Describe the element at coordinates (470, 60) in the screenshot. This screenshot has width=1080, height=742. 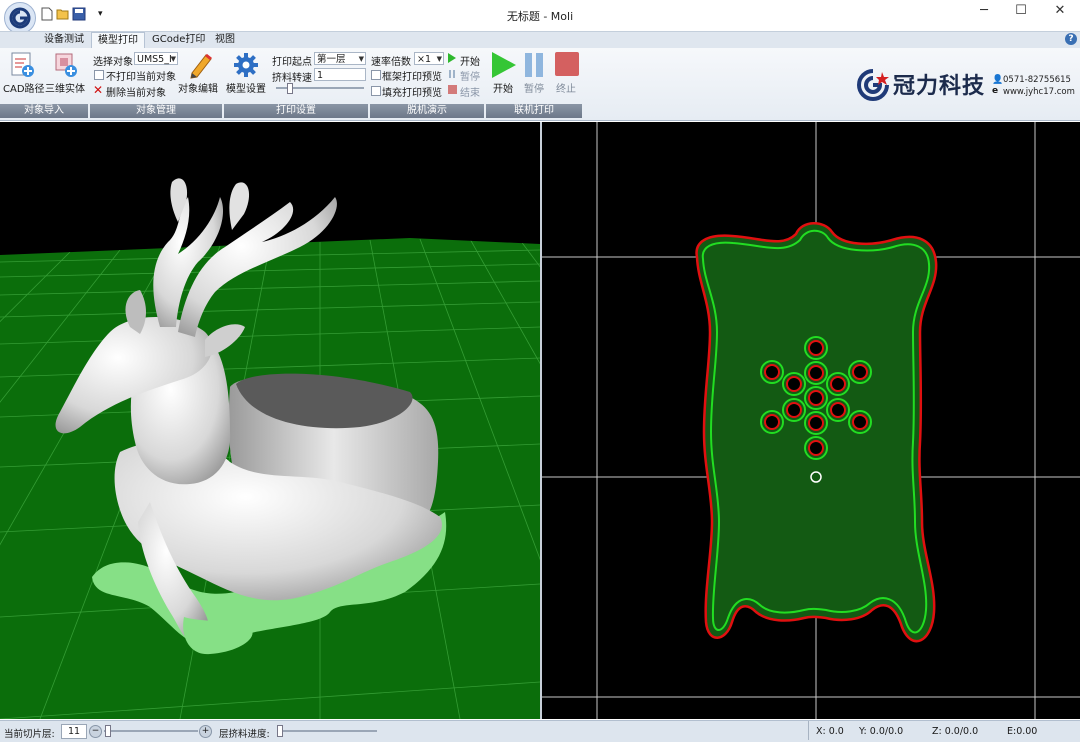
I see `offline-start-button: 开始` at that location.